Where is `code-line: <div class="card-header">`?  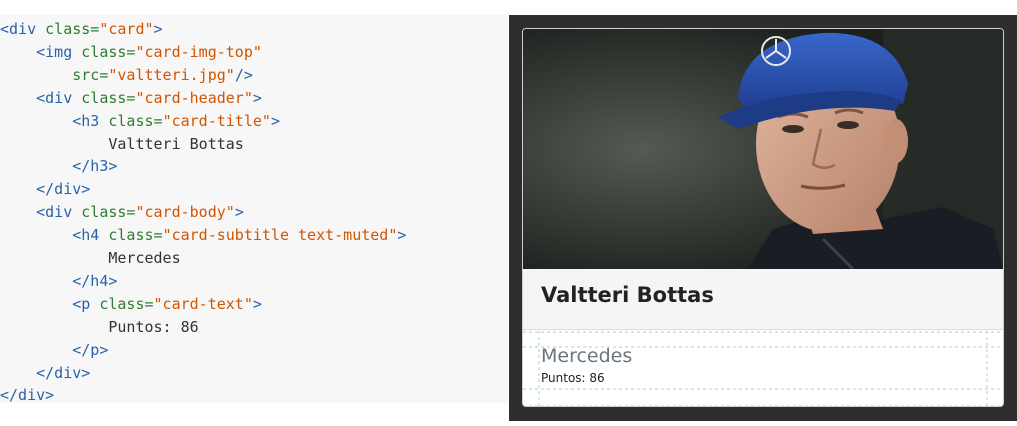
code-line: <div class="card-header"> is located at coordinates (131, 98).